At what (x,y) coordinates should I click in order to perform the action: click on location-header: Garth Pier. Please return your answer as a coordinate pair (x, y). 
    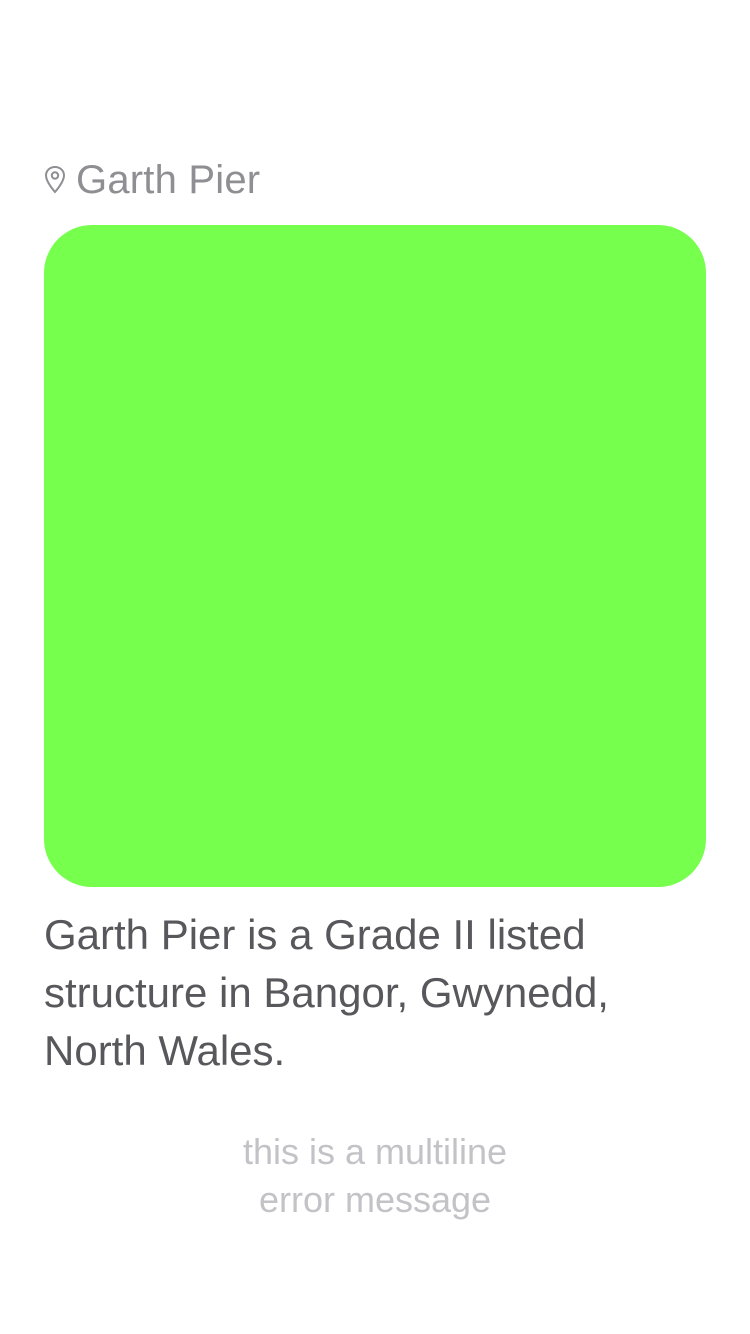
    Looking at the image, I should click on (152, 180).